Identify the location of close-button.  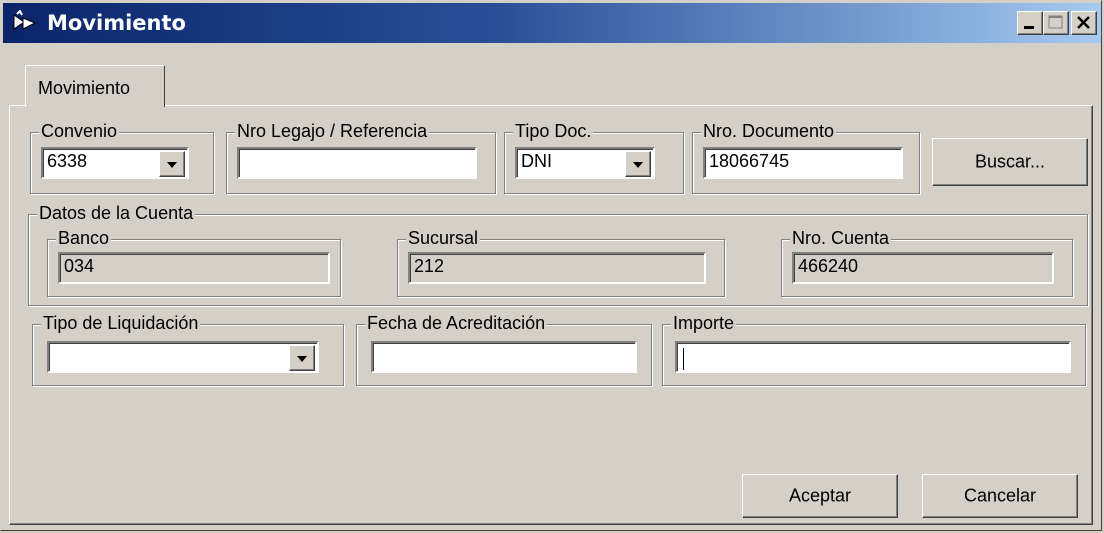
(1084, 23).